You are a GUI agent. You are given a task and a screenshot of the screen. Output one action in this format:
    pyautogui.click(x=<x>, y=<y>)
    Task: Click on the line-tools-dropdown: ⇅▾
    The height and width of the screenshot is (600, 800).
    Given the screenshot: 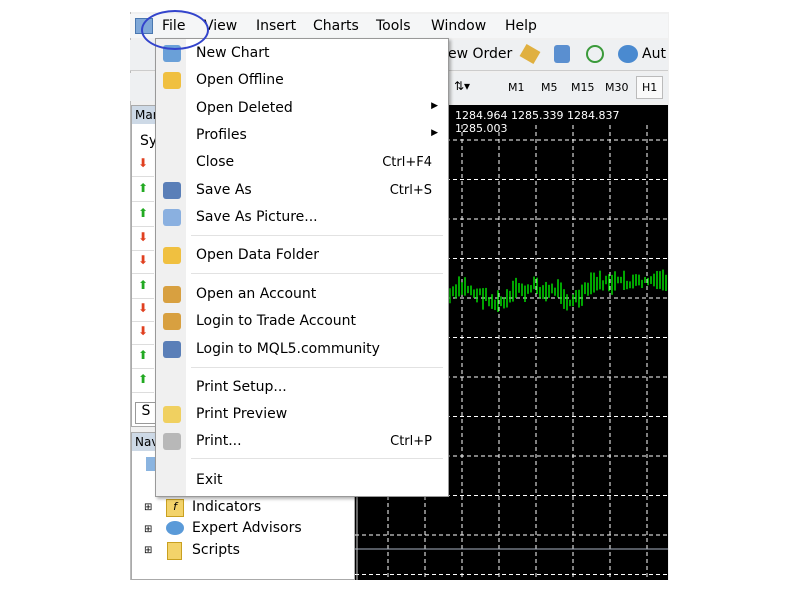 What is the action you would take?
    pyautogui.click(x=462, y=86)
    